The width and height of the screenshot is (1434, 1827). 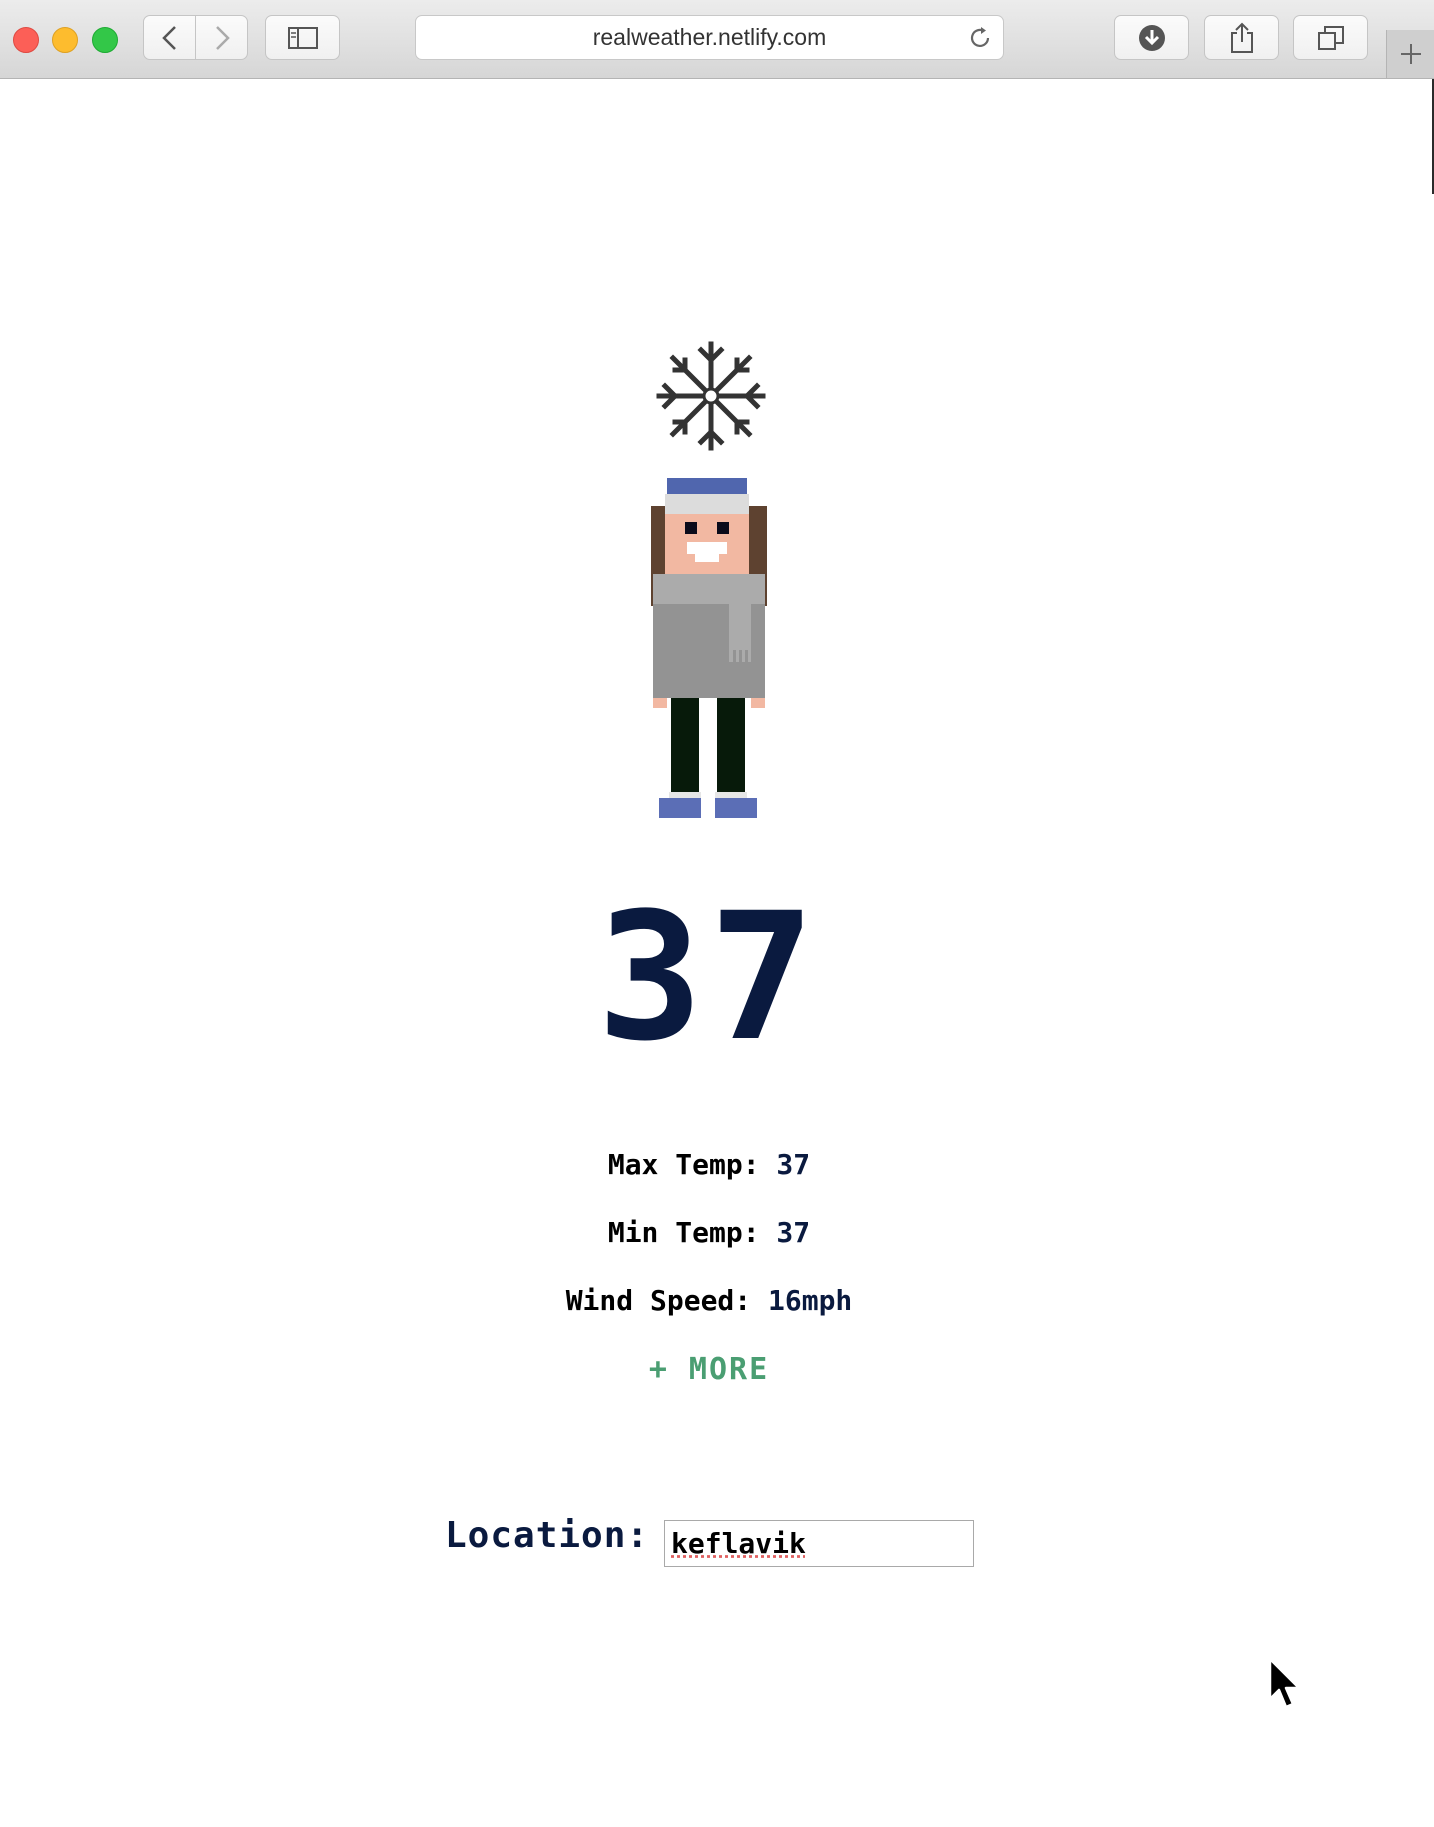 What do you see at coordinates (26, 40) in the screenshot?
I see `close-window-button` at bounding box center [26, 40].